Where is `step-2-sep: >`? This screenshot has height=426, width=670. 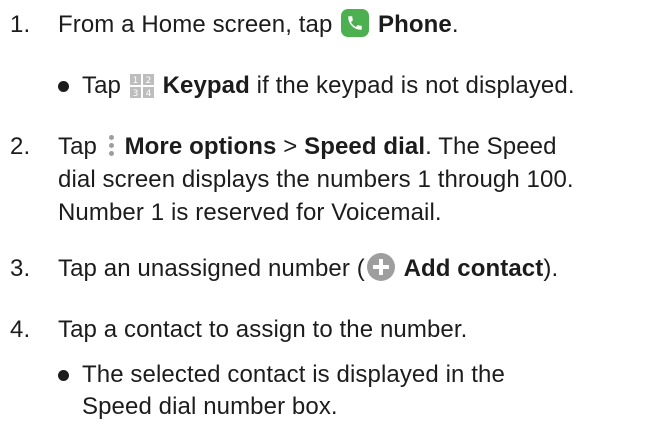 step-2-sep: > is located at coordinates (290, 146).